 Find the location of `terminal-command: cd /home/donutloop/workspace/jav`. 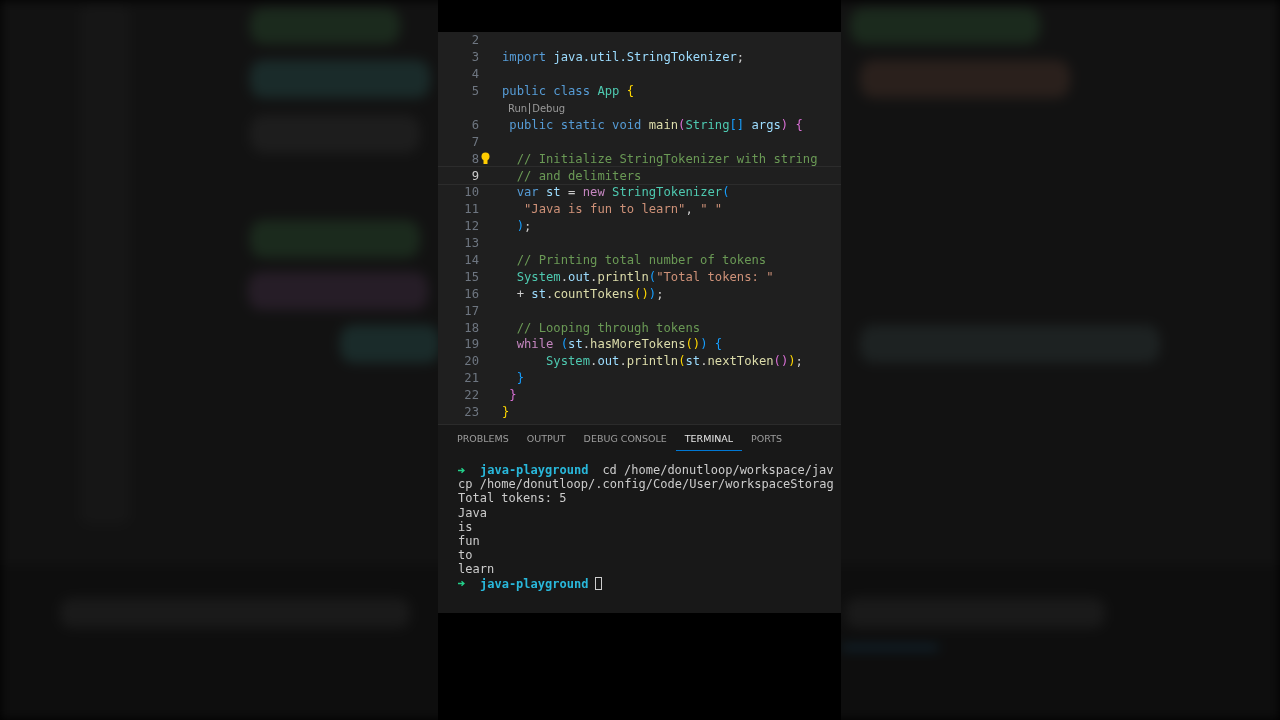

terminal-command: cd /home/donutloop/workspace/jav is located at coordinates (718, 470).